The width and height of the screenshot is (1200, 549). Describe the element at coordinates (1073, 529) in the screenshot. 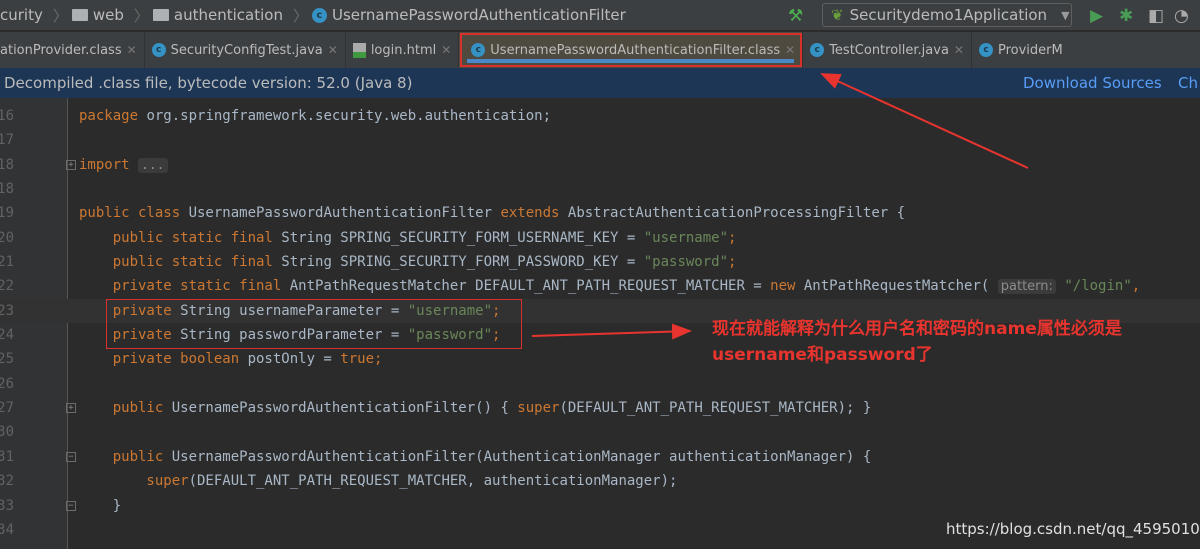

I see `watermark: https://blog.csdn.net/qq_45950109` at that location.